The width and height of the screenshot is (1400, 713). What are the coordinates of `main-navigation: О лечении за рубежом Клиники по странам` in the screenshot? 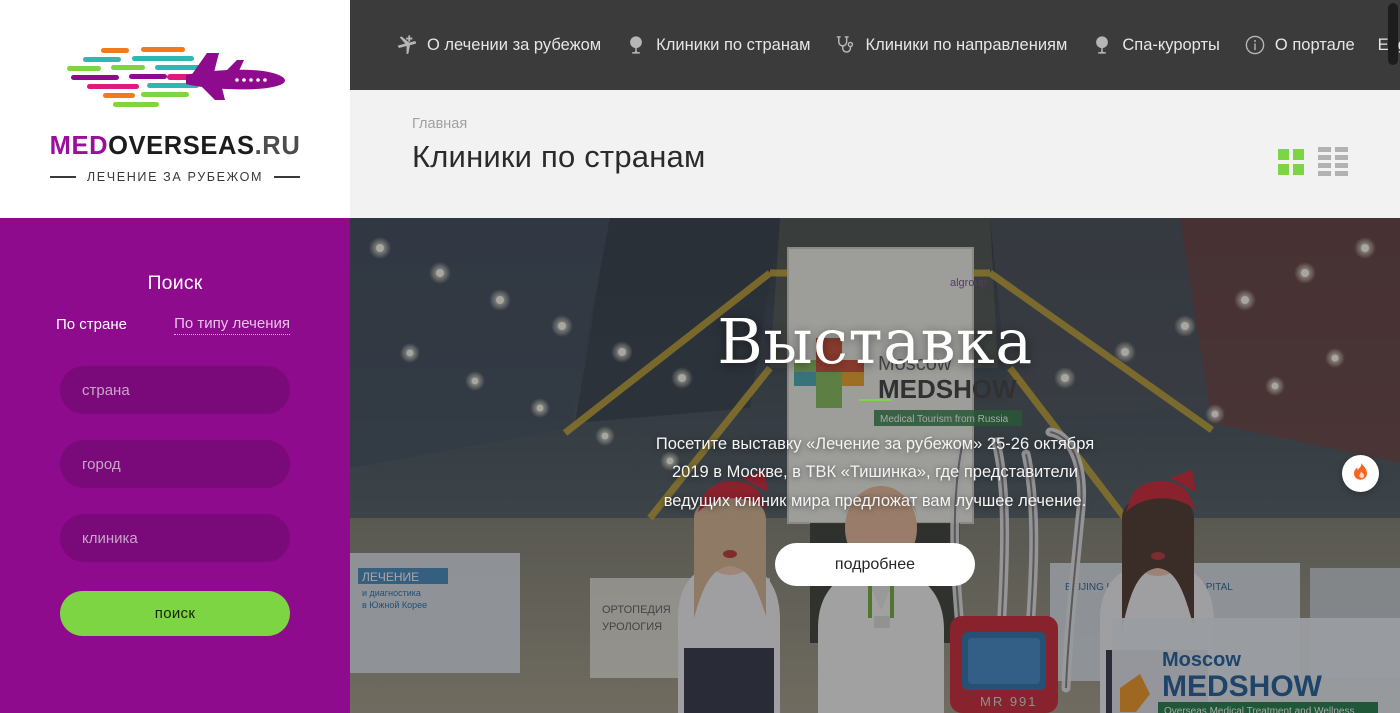 It's located at (875, 45).